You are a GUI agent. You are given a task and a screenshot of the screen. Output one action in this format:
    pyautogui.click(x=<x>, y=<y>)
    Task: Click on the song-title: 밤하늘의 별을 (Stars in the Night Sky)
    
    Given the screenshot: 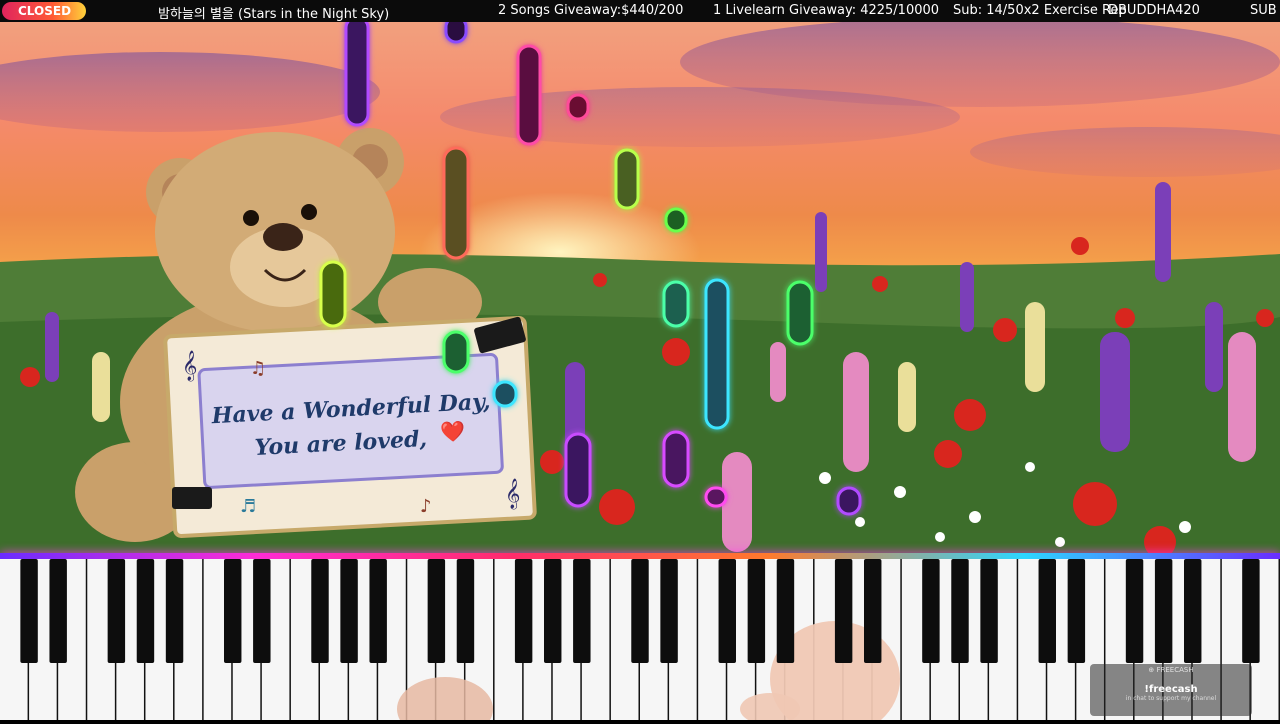 What is the action you would take?
    pyautogui.click(x=274, y=14)
    